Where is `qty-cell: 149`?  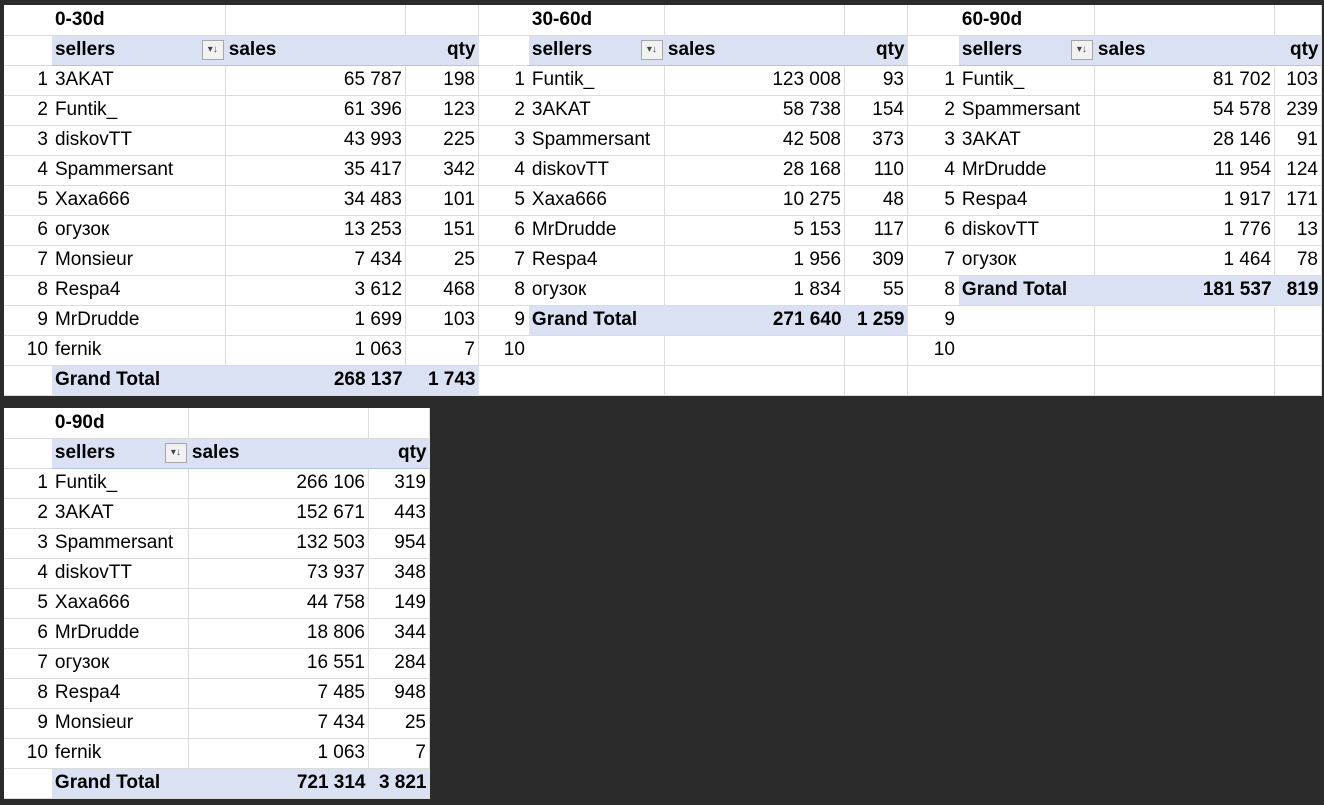 qty-cell: 149 is located at coordinates (399, 603).